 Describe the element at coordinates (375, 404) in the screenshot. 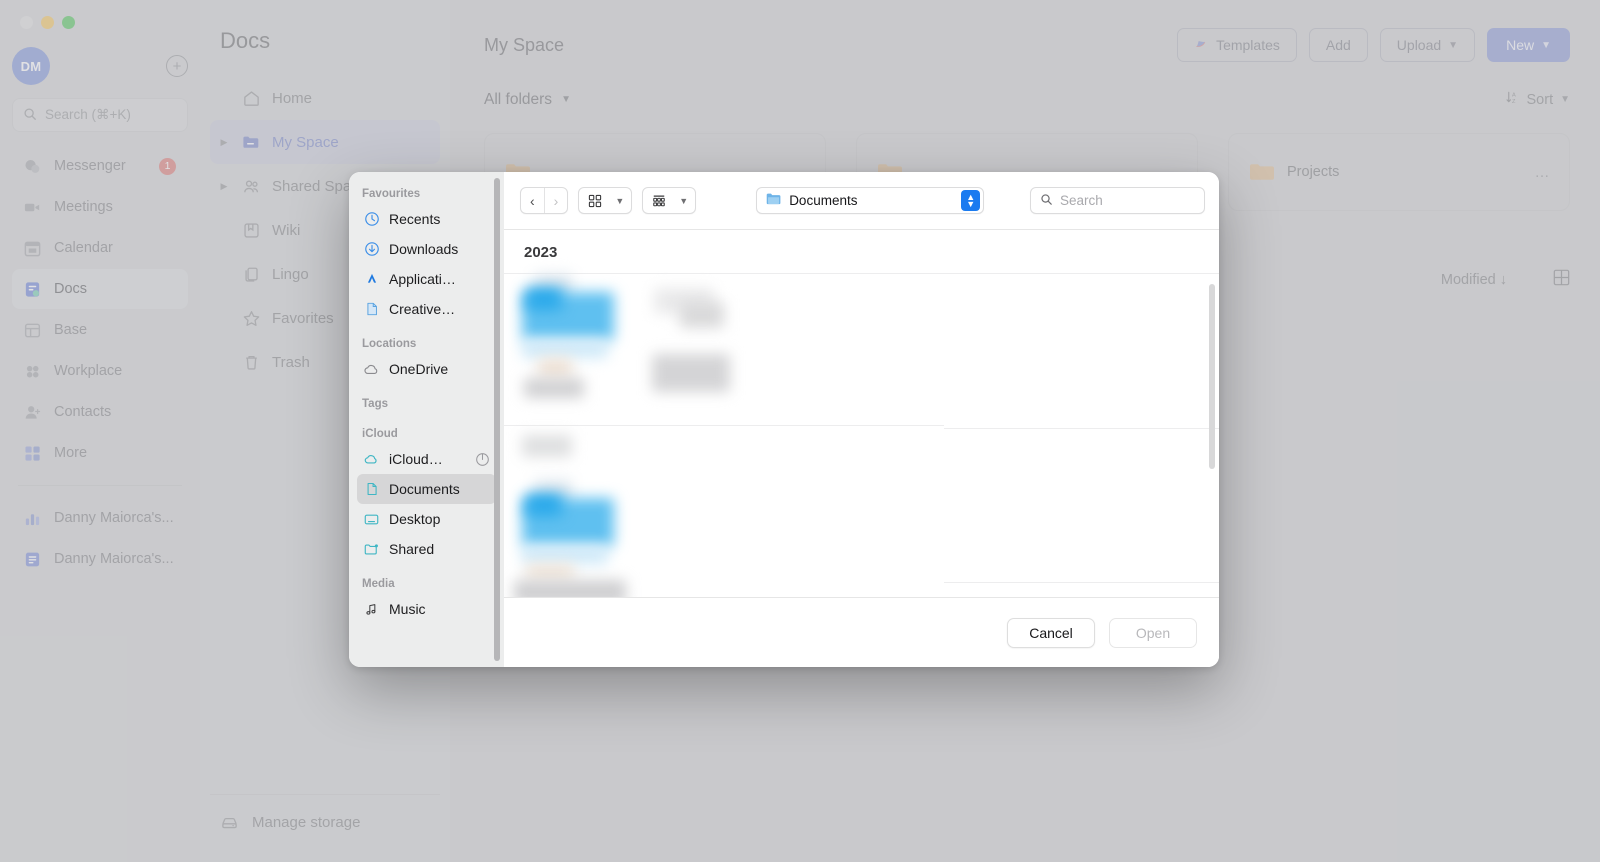

I see `sidebar-group-label: Tags` at that location.